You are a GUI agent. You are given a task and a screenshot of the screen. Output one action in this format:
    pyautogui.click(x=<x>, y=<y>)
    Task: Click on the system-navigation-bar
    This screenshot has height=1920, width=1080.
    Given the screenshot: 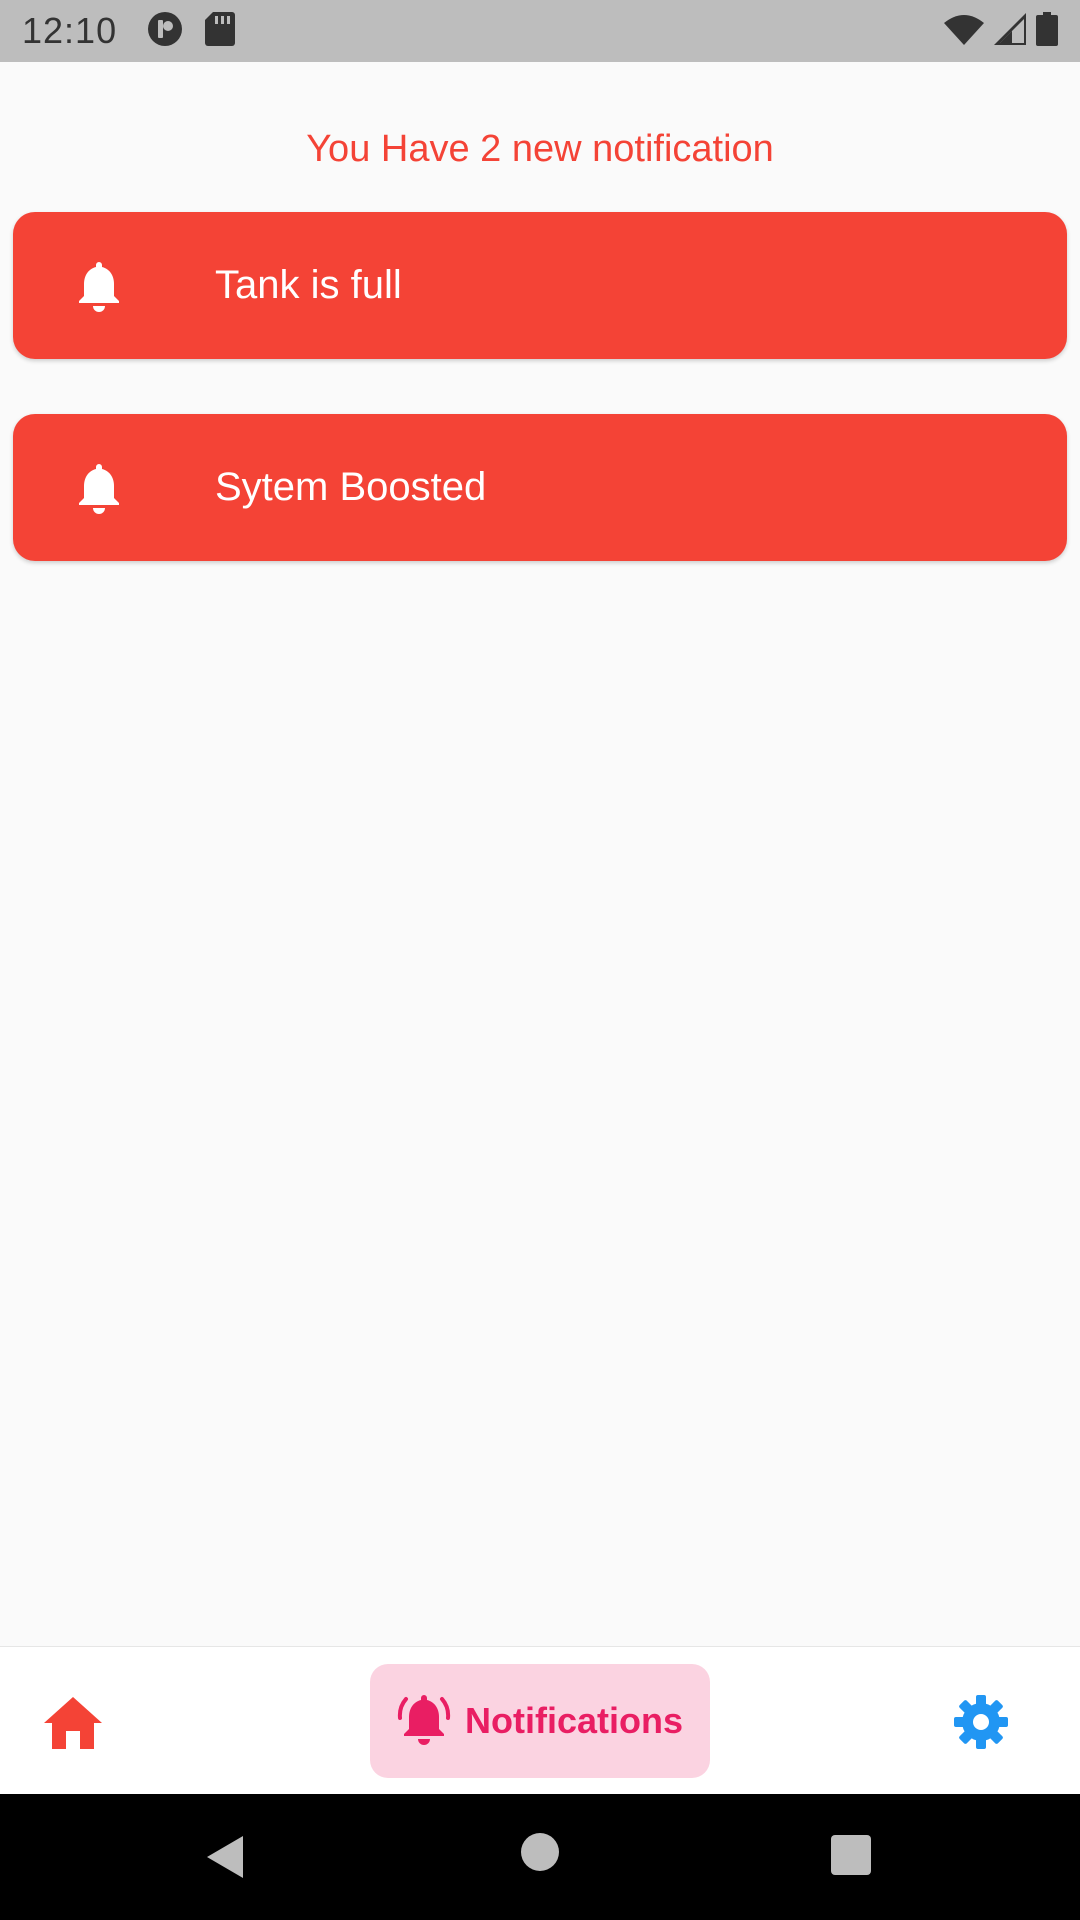 What is the action you would take?
    pyautogui.click(x=540, y=1857)
    